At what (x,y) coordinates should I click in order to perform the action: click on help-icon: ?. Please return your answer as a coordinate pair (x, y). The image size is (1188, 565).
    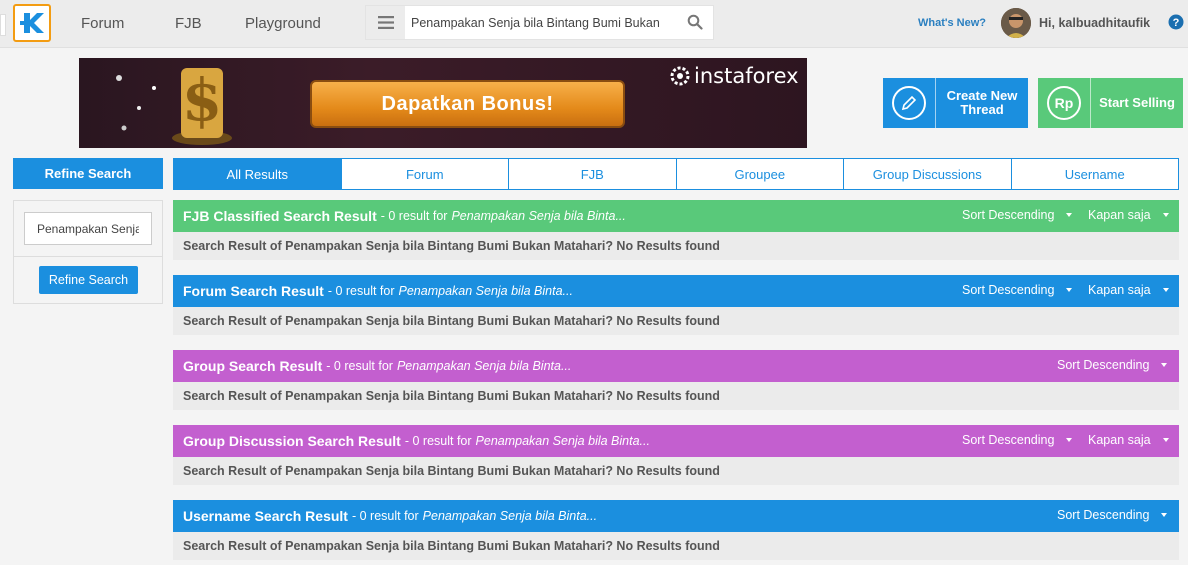
    Looking at the image, I should click on (1176, 22).